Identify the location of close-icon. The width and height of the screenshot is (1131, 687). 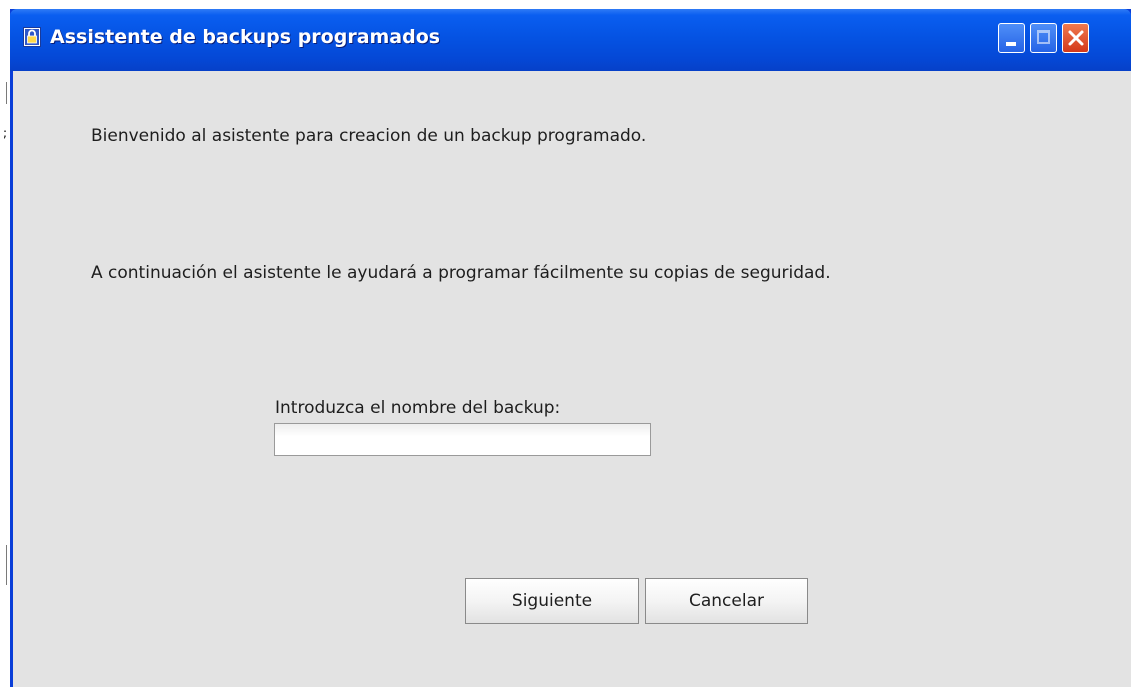
(1076, 38).